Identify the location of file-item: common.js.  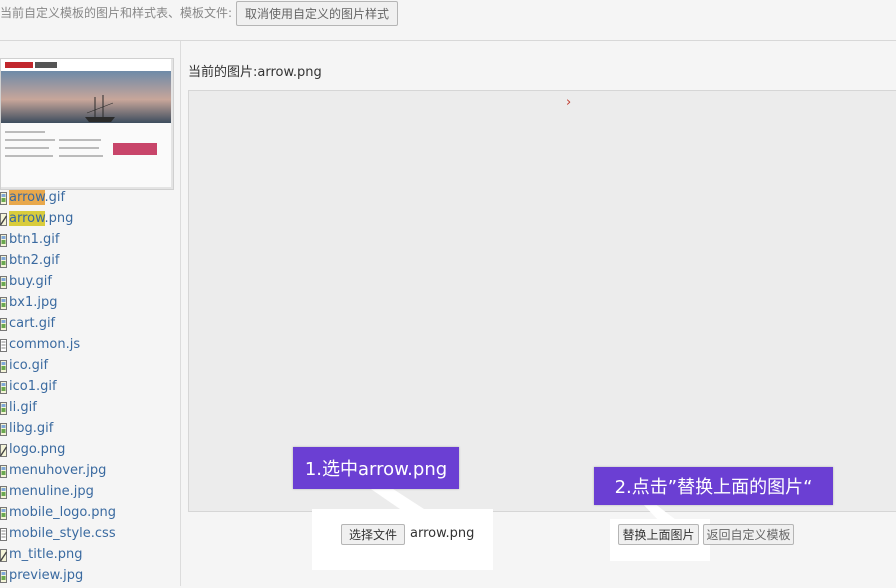
(90, 346).